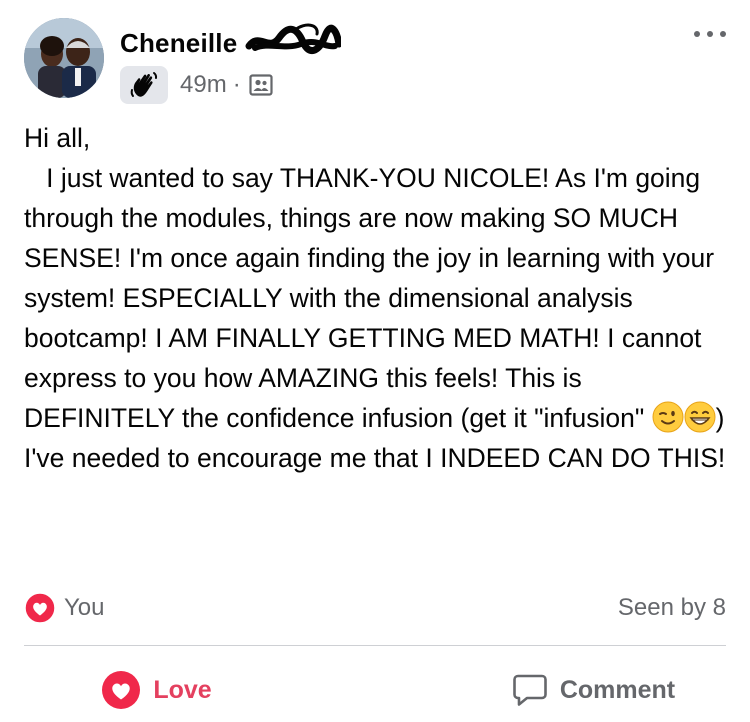 This screenshot has width=750, height=722. What do you see at coordinates (261, 85) in the screenshot?
I see `group-members-icon` at bounding box center [261, 85].